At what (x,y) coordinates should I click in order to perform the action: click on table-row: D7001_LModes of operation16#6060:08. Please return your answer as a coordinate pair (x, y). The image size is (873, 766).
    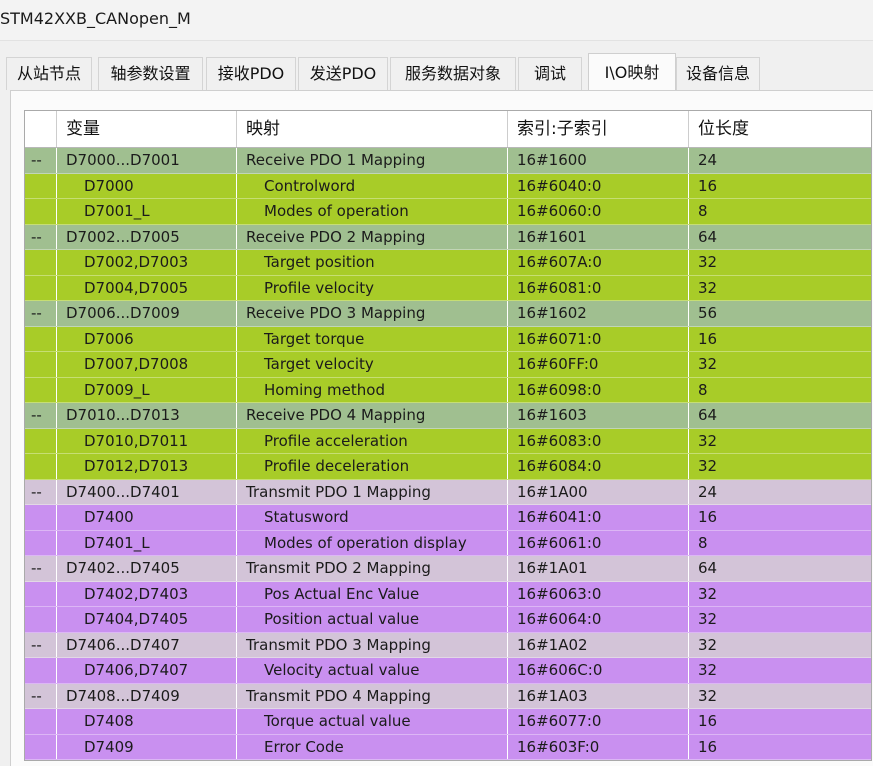
    Looking at the image, I should click on (448, 212).